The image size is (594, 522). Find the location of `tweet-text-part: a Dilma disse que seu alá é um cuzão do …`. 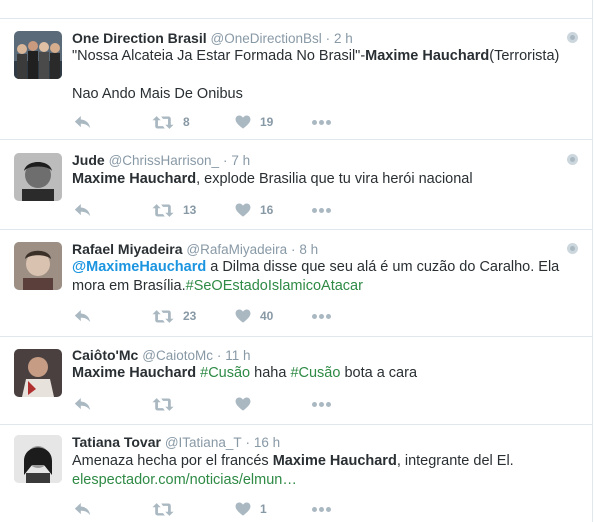

tweet-text-part: a Dilma disse que seu alá é um cuzão do … is located at coordinates (383, 267).